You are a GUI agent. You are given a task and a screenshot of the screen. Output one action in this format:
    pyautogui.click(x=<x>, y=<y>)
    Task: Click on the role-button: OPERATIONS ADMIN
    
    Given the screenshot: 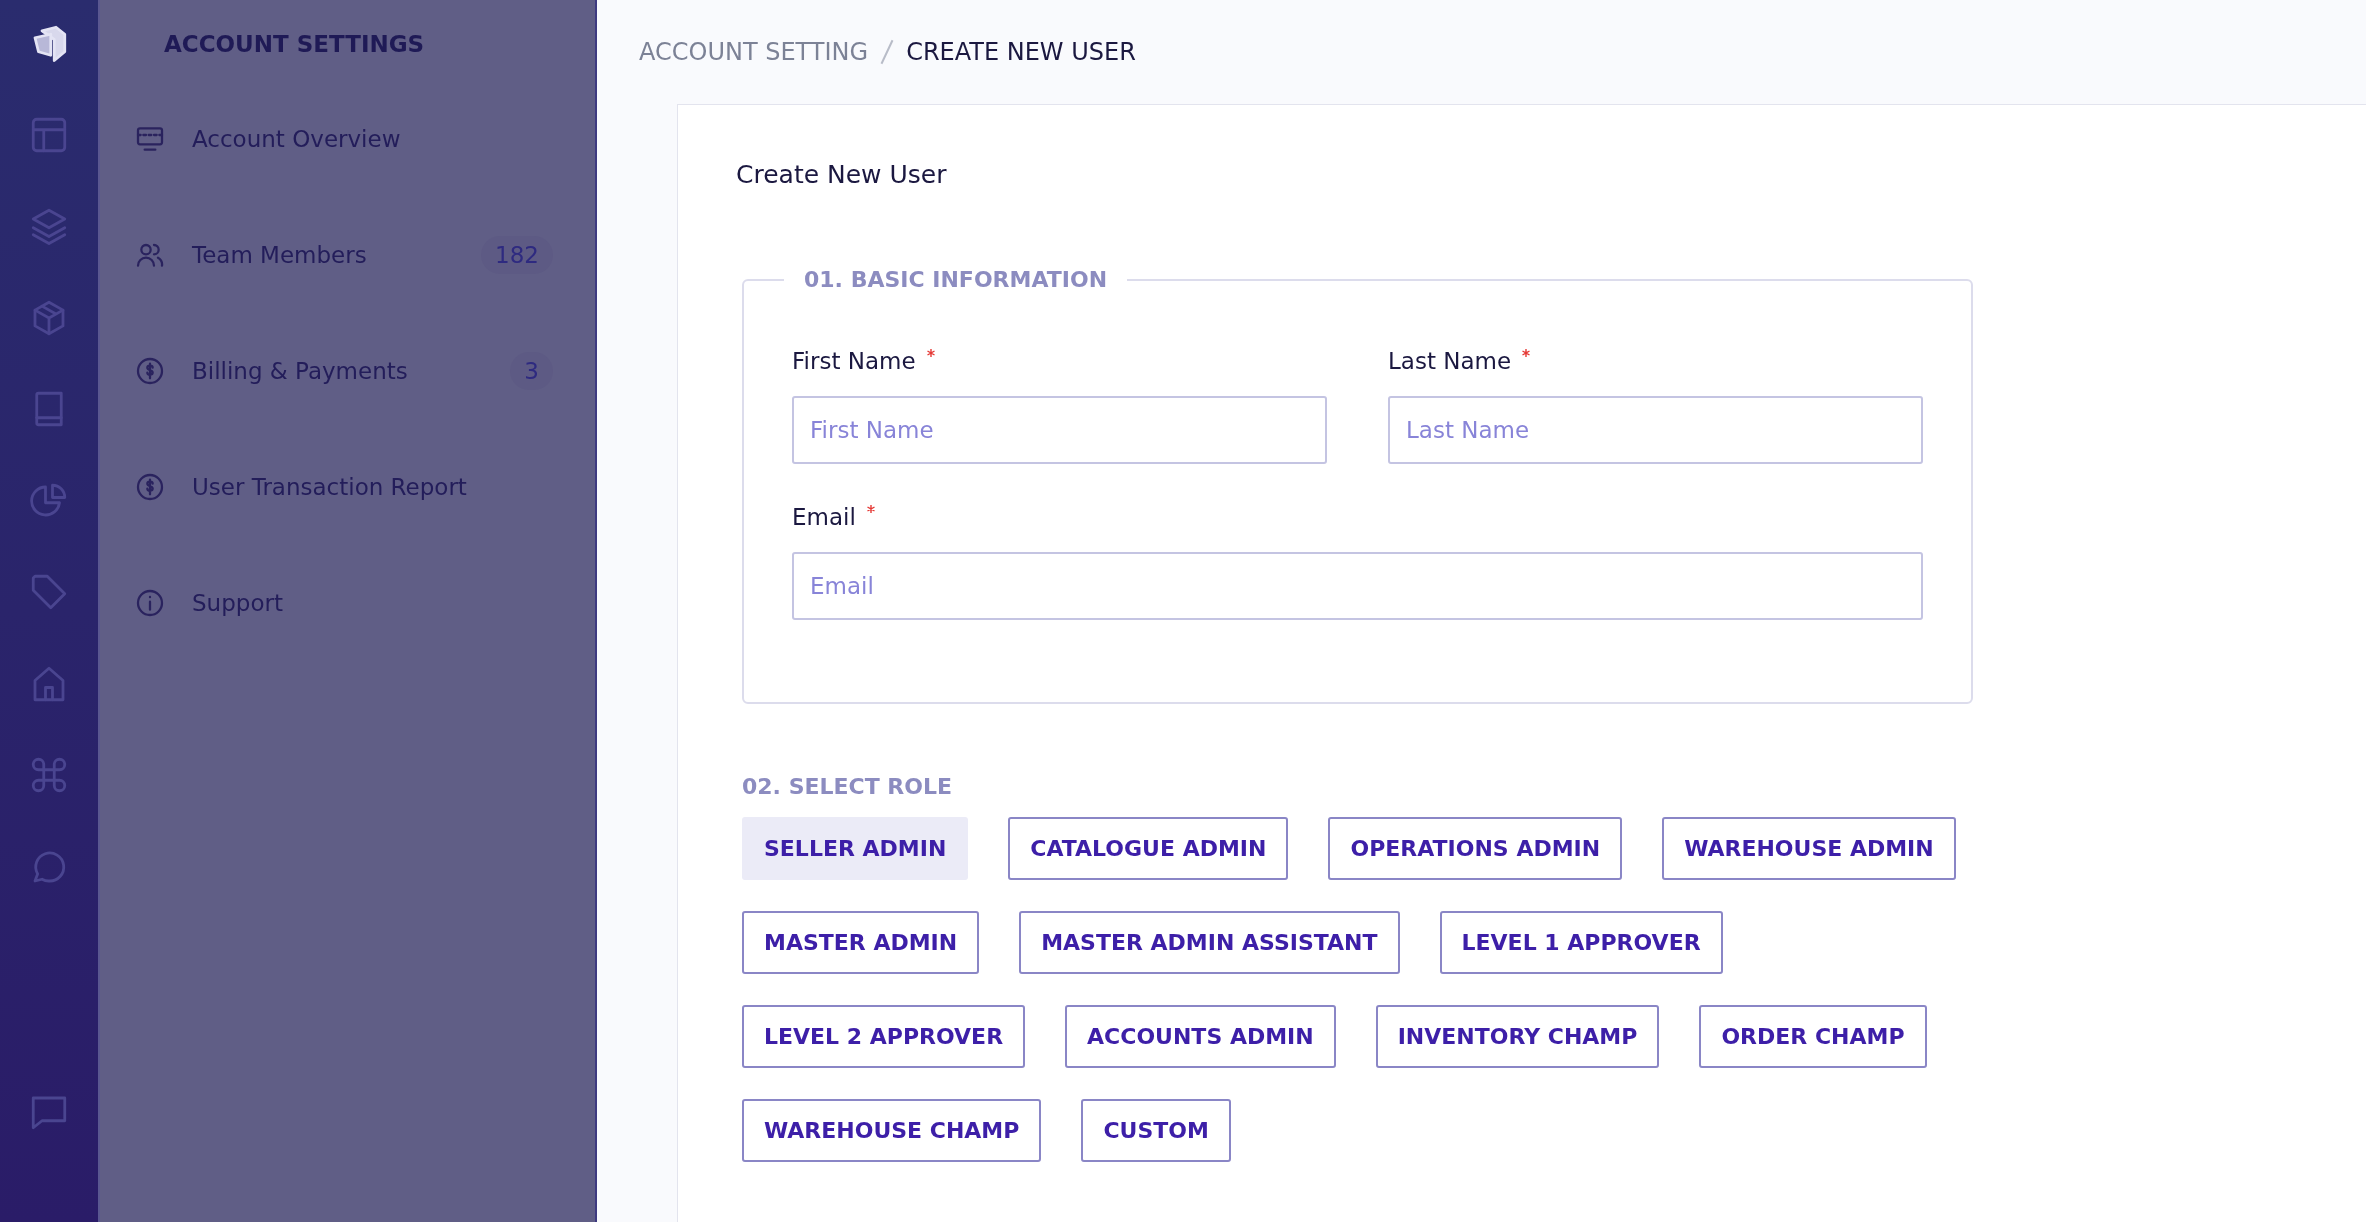 What is the action you would take?
    pyautogui.click(x=1475, y=848)
    